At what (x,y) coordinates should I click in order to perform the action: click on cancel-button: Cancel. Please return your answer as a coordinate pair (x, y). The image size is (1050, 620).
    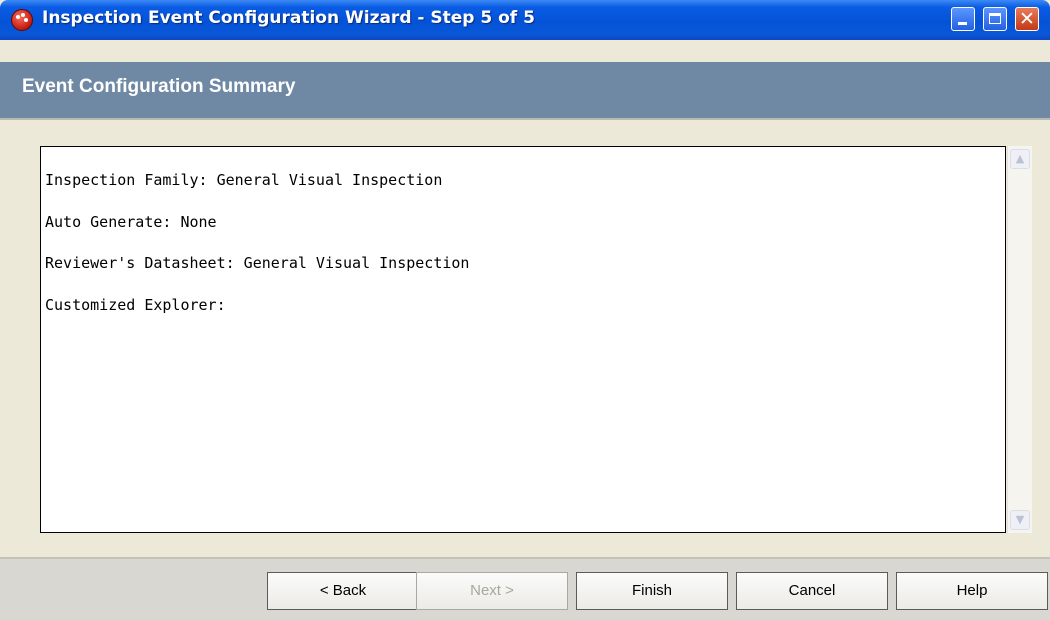
    Looking at the image, I should click on (812, 591).